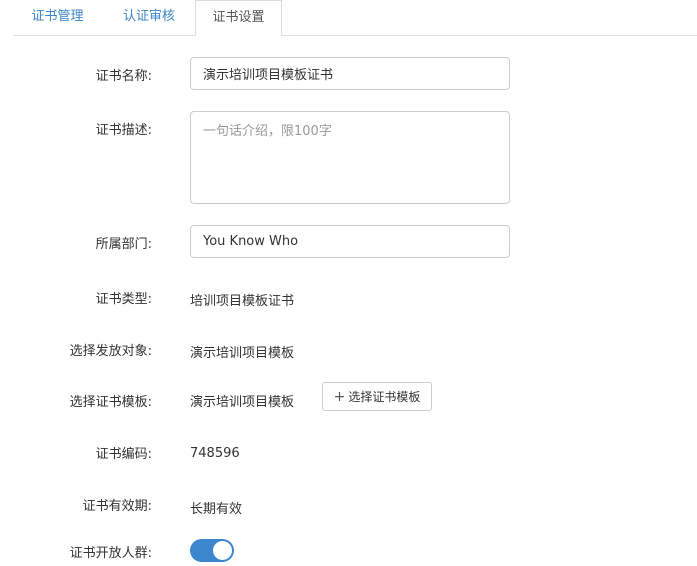 The width and height of the screenshot is (697, 566). What do you see at coordinates (110, 351) in the screenshot?
I see `issue-target-label: 选择发放对象:` at bounding box center [110, 351].